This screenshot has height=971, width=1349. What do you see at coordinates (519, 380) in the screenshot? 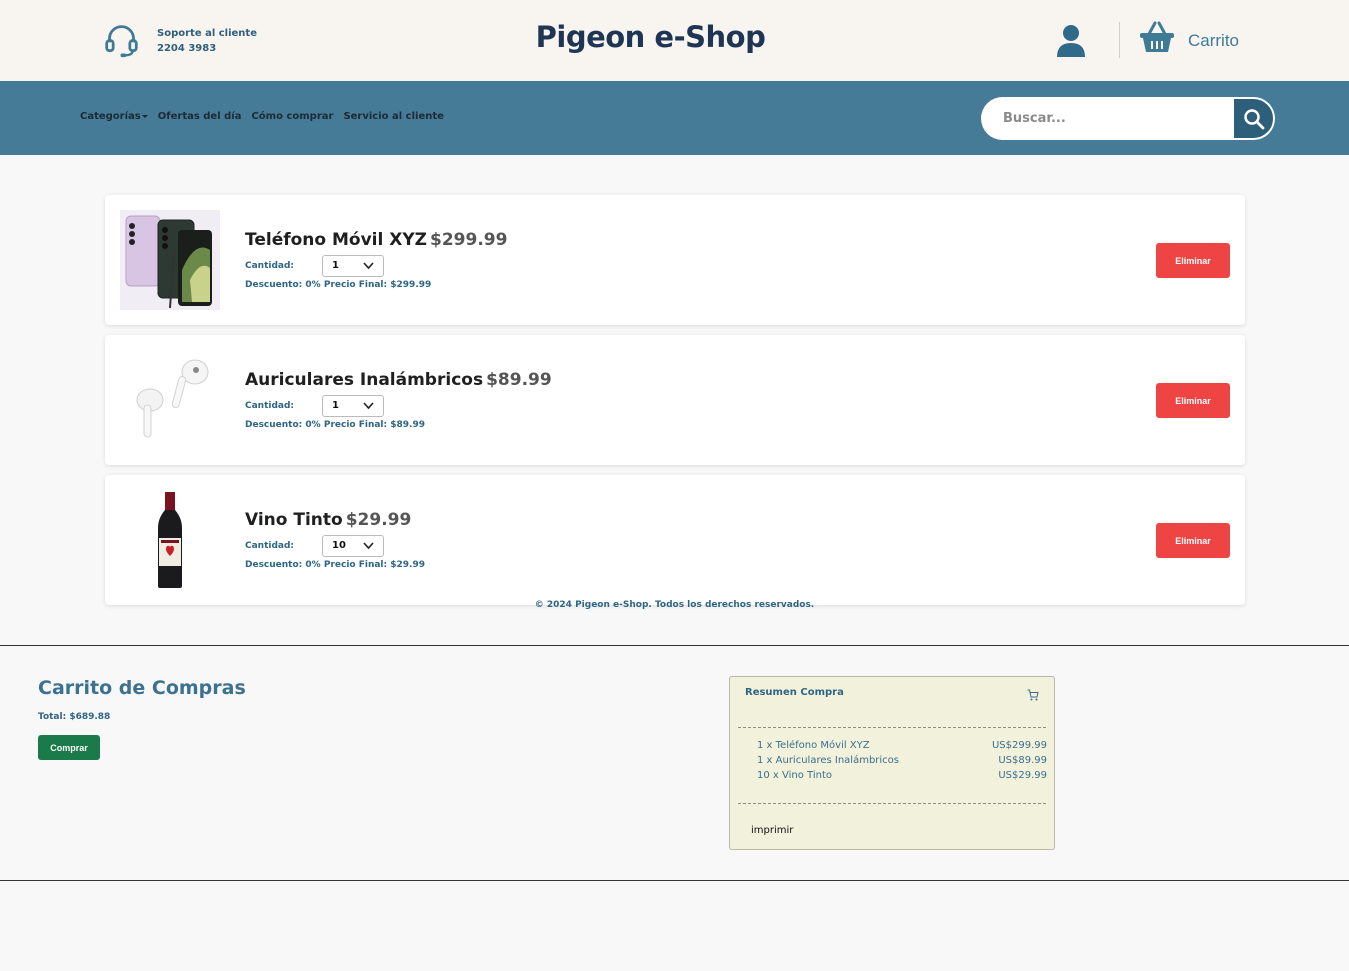
I see `item-price: $89.99` at bounding box center [519, 380].